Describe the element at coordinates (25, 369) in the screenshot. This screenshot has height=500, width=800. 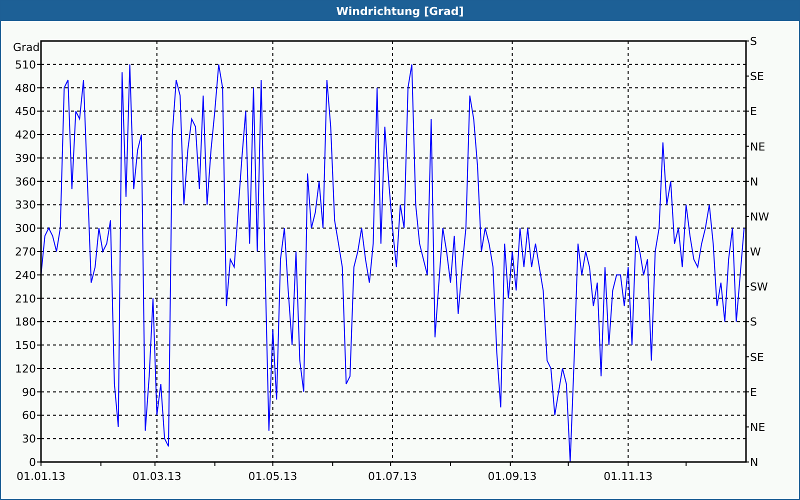
I see `y-axis-label: 120` at that location.